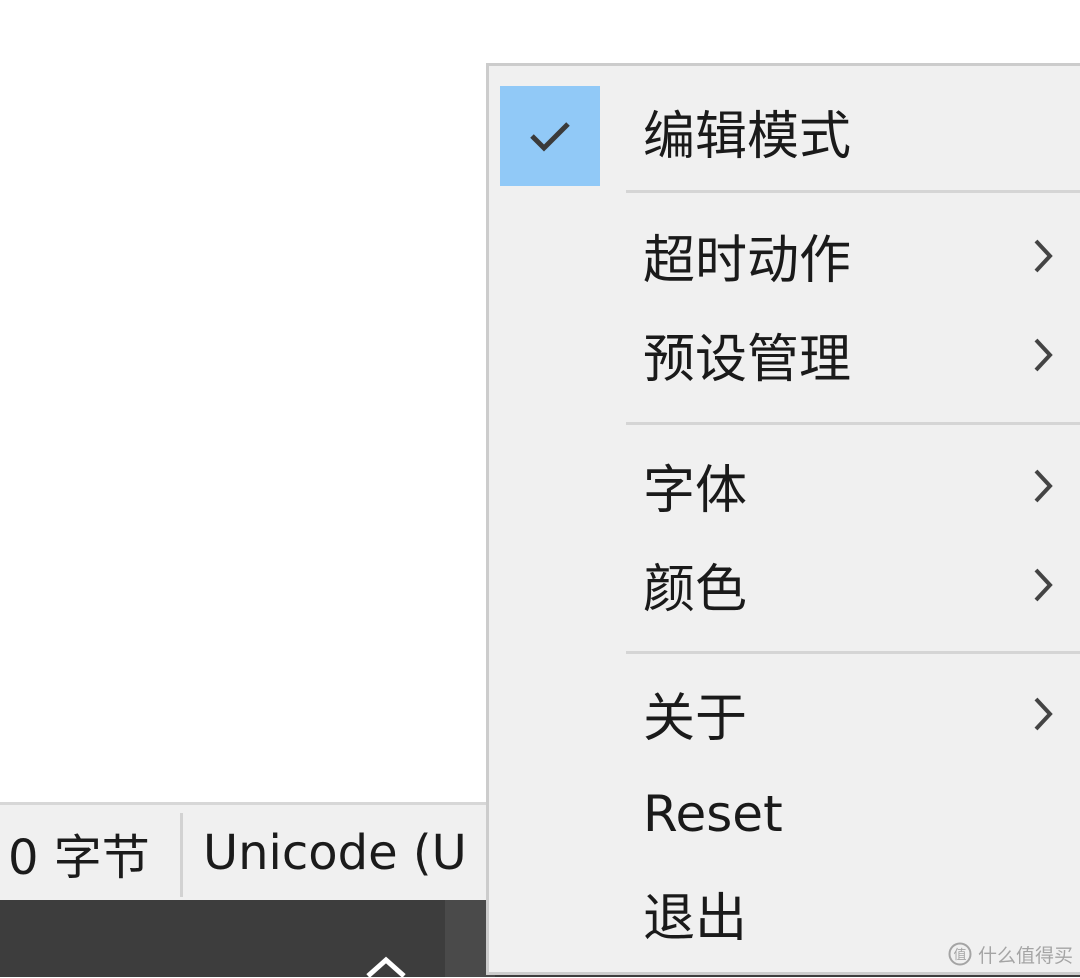 This screenshot has height=978, width=1080. Describe the element at coordinates (181, 855) in the screenshot. I see `status-divider` at that location.